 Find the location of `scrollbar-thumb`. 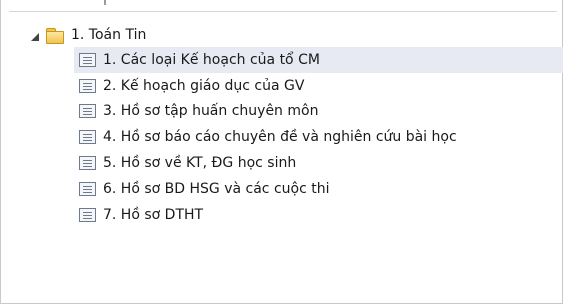

scrollbar-thumb is located at coordinates (105, 2).